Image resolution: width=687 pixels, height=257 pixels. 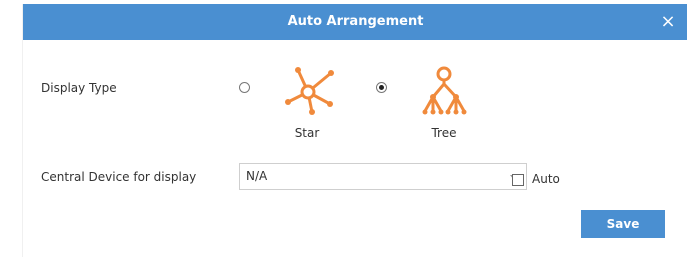 What do you see at coordinates (383, 176) in the screenshot?
I see `central-device-select: N/A` at bounding box center [383, 176].